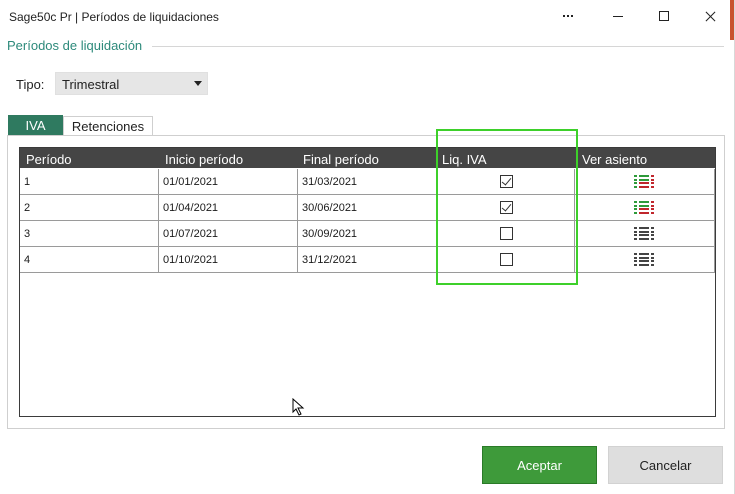 The width and height of the screenshot is (735, 494). I want to click on cancel-label: Cancelar, so click(665, 465).